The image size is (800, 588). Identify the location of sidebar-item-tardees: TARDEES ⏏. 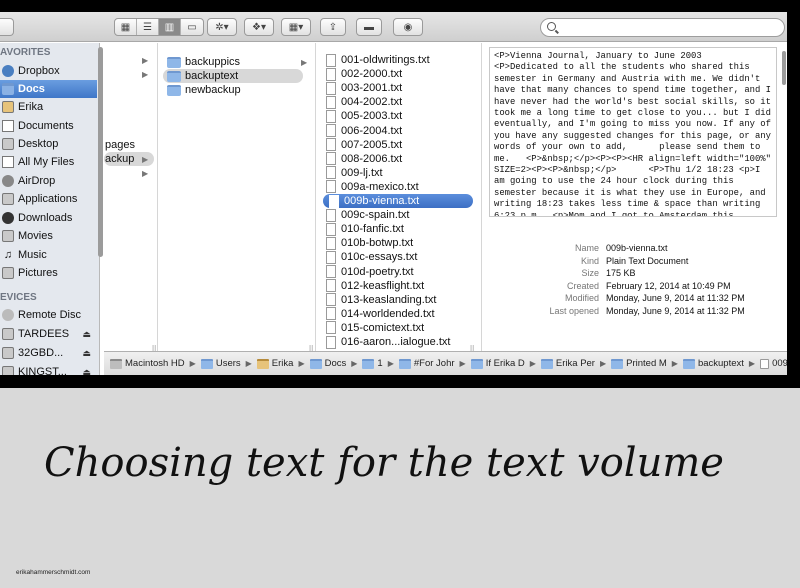
(48, 334).